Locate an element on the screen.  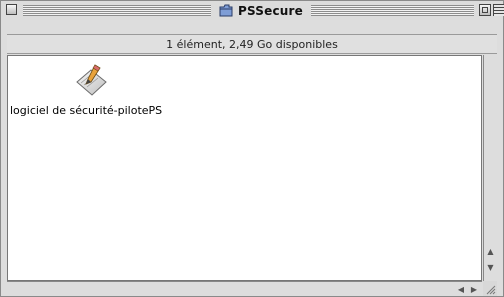
scroll-down-arrow-icon: ▼ is located at coordinates (490, 267).